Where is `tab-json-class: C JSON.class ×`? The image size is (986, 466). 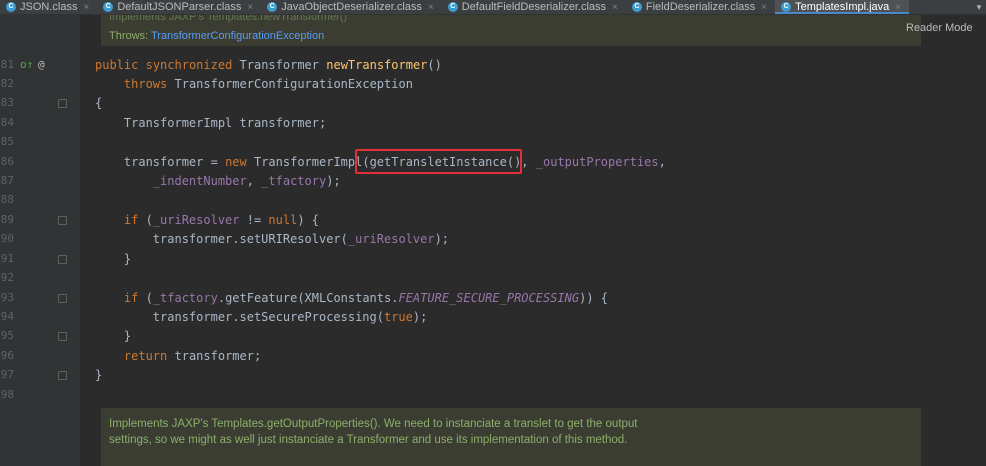
tab-json-class: C JSON.class × is located at coordinates (48, 7).